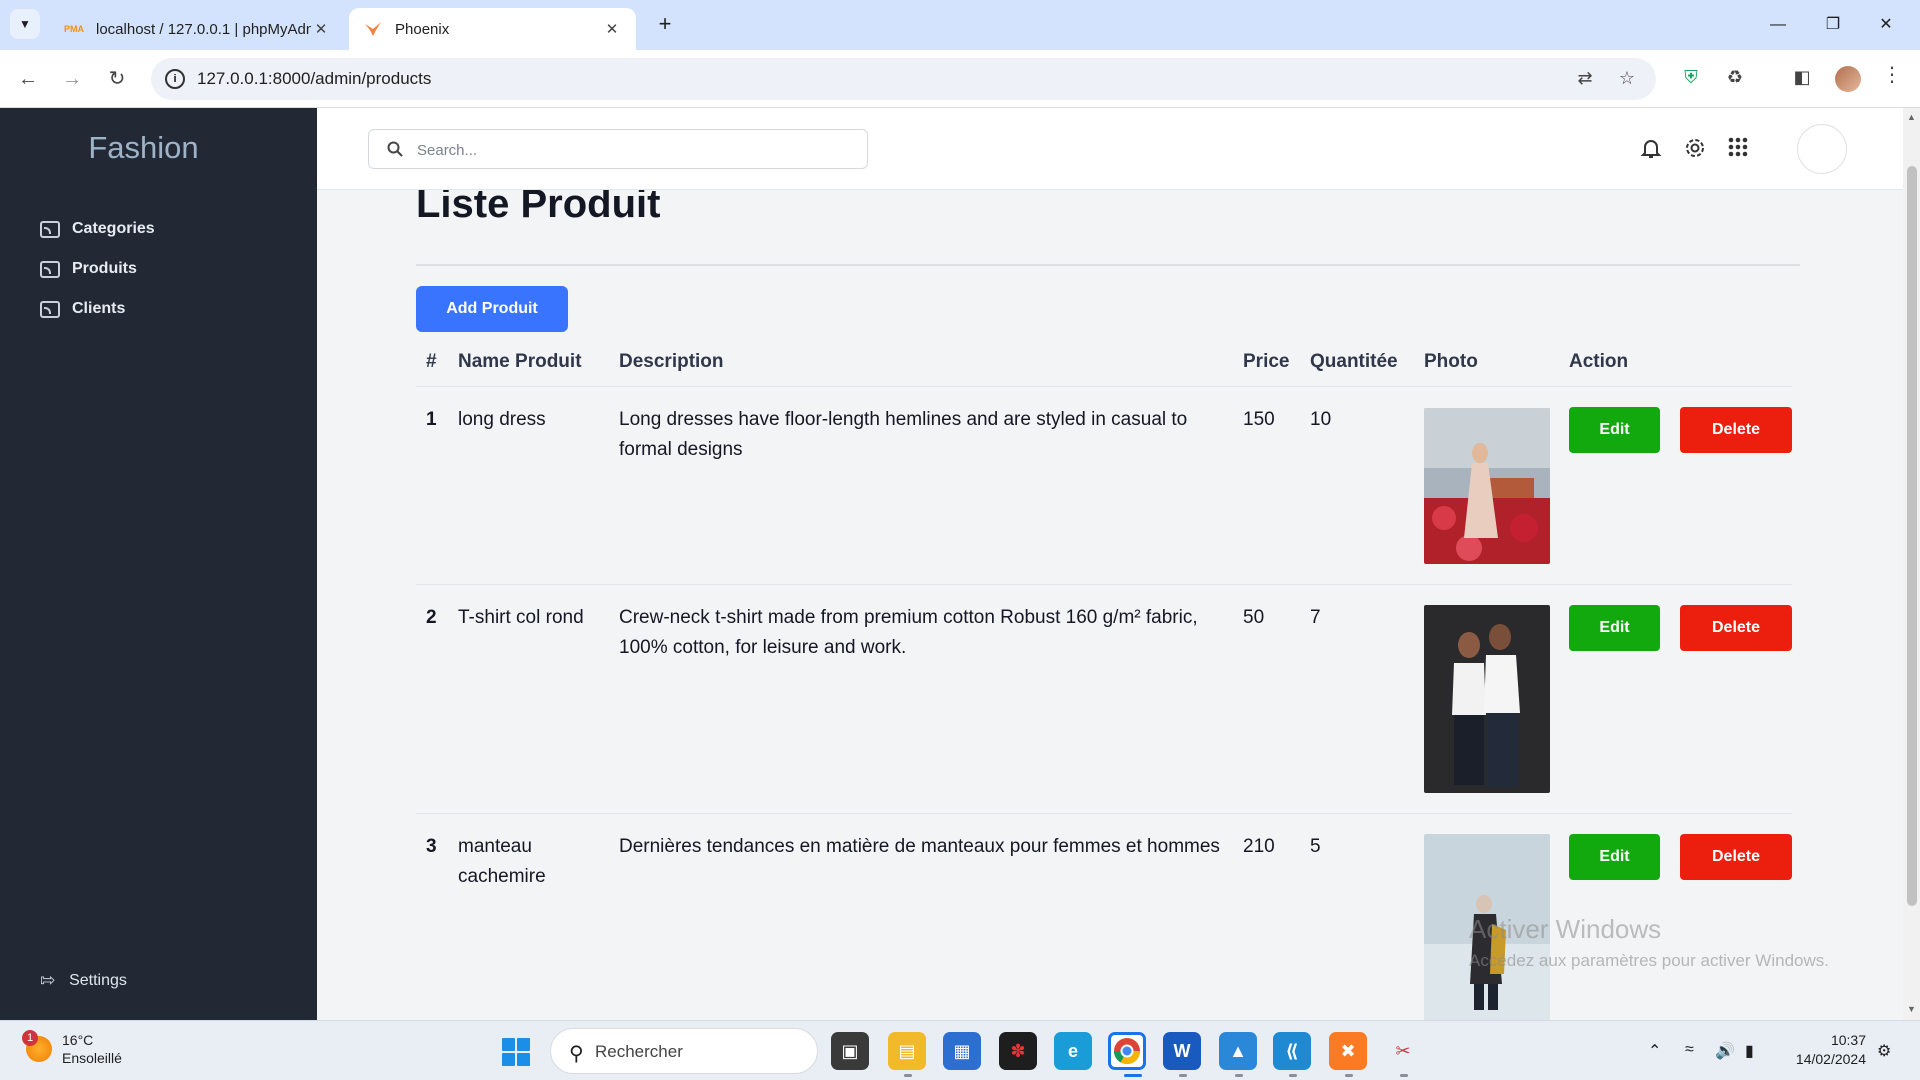 This screenshot has height=1080, width=1920. I want to click on shield-extension-icon: ⛨, so click(1691, 80).